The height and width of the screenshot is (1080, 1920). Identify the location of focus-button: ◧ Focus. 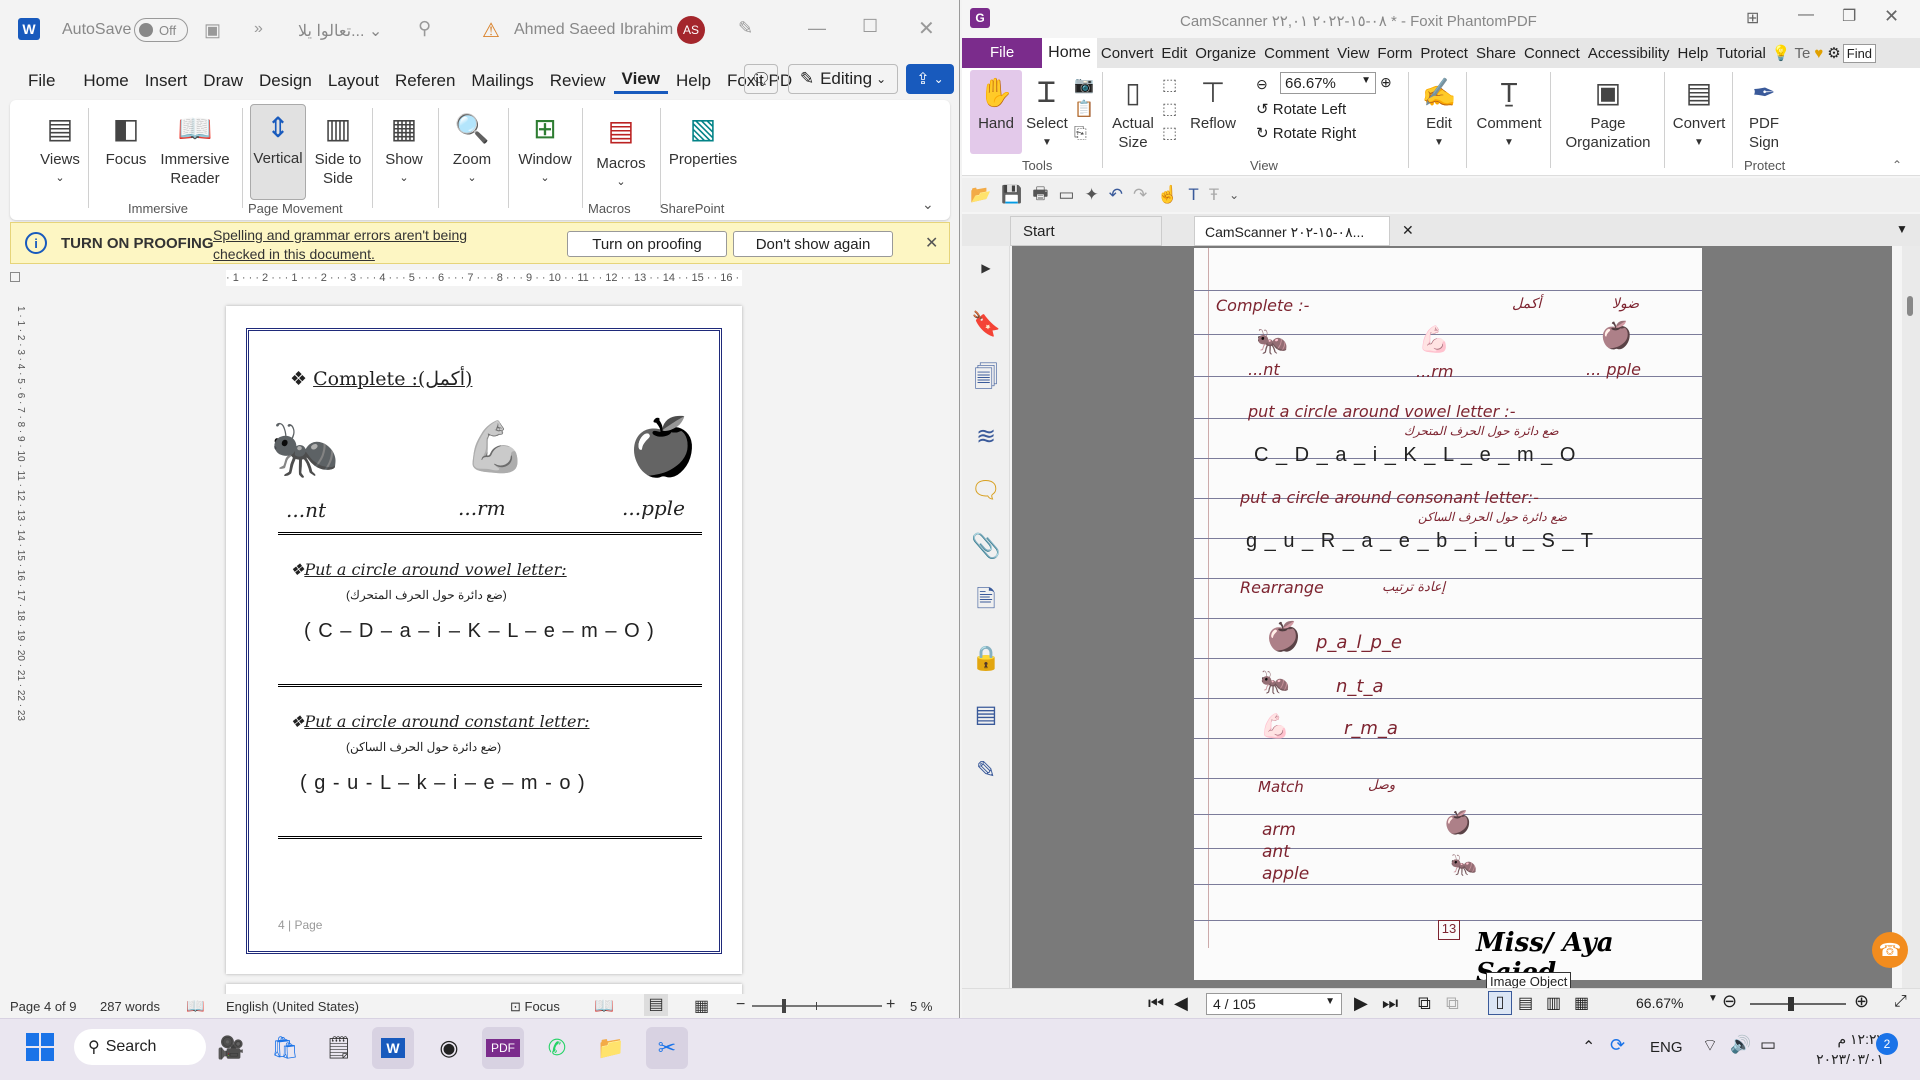
(126, 137).